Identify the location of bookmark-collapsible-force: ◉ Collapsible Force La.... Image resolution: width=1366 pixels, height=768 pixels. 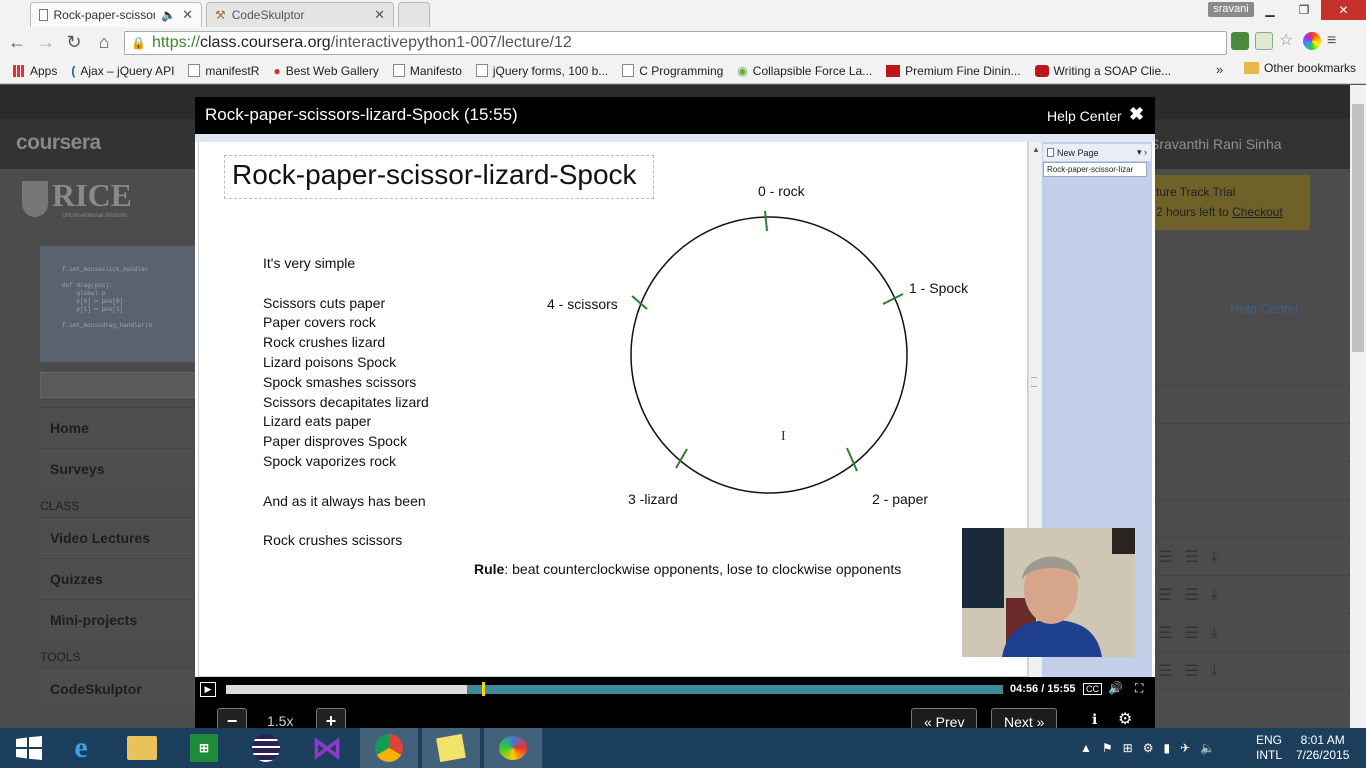
(804, 71).